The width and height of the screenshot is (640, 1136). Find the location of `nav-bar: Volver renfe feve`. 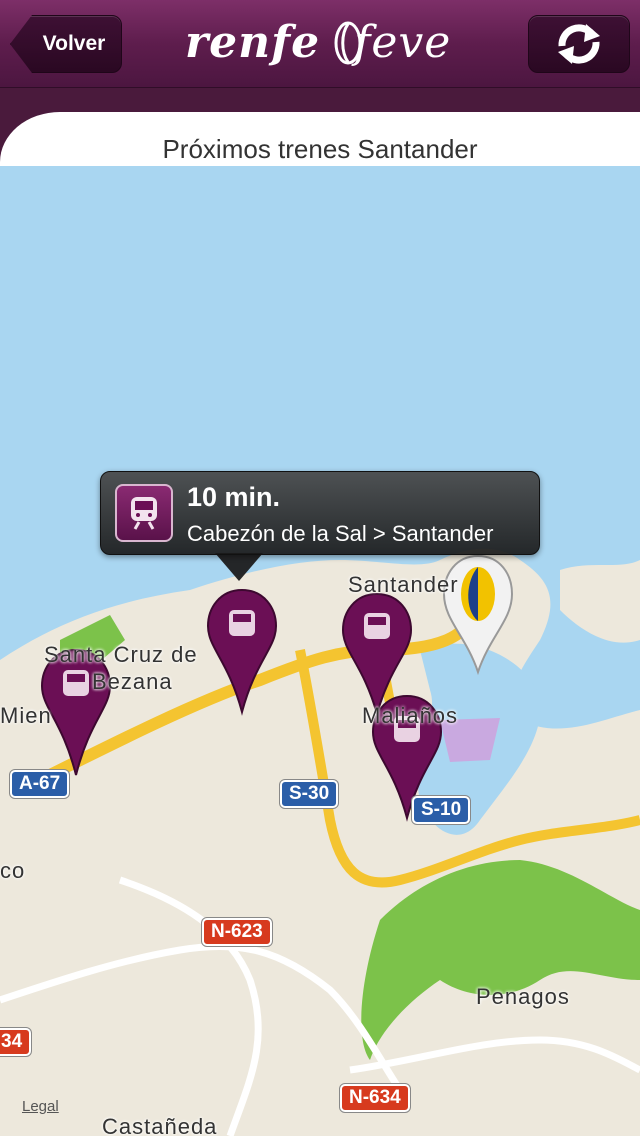

nav-bar: Volver renfe feve is located at coordinates (320, 44).